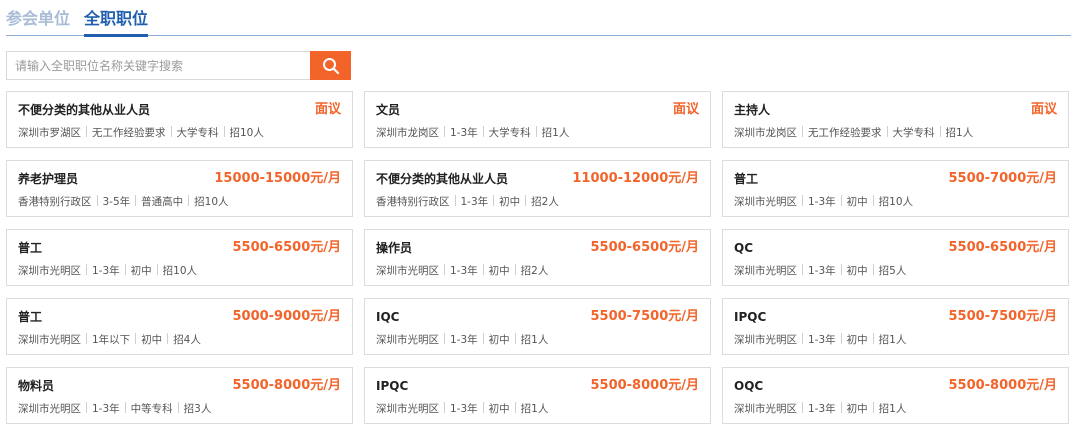 This screenshot has height=428, width=1080. I want to click on job-card: IPQC 5500-7500元/月 深圳市光明区 1-3年 初中 招1人, so click(895, 326).